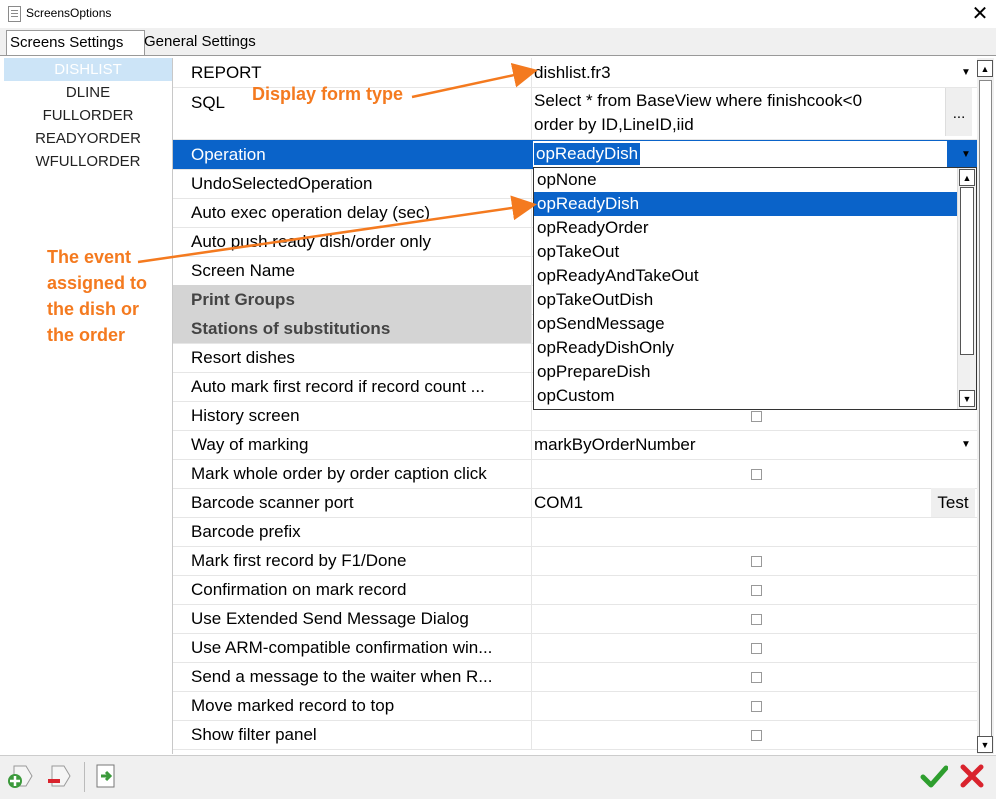 The width and height of the screenshot is (996, 799). What do you see at coordinates (474, 80) in the screenshot?
I see `arrow-form-type` at bounding box center [474, 80].